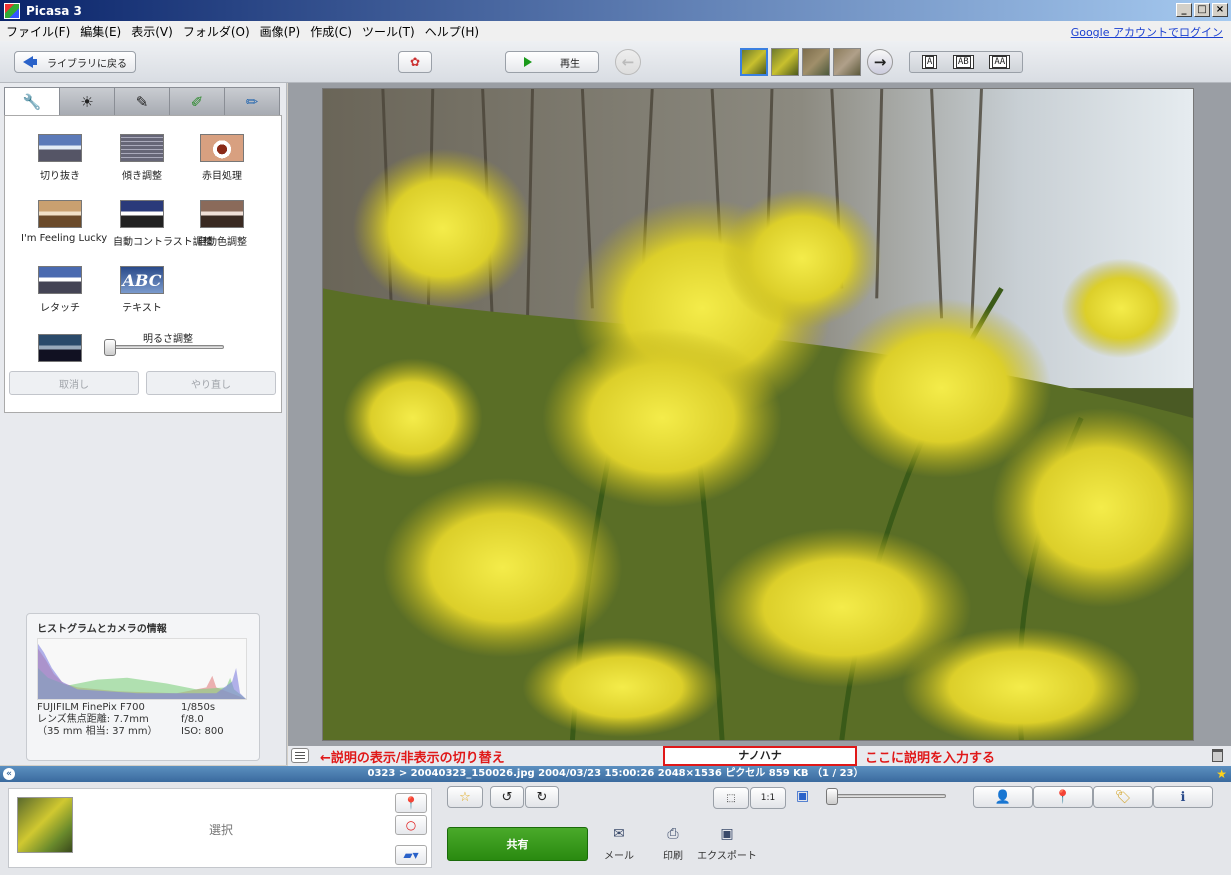  I want to click on album-icon: ▰▾, so click(411, 855).